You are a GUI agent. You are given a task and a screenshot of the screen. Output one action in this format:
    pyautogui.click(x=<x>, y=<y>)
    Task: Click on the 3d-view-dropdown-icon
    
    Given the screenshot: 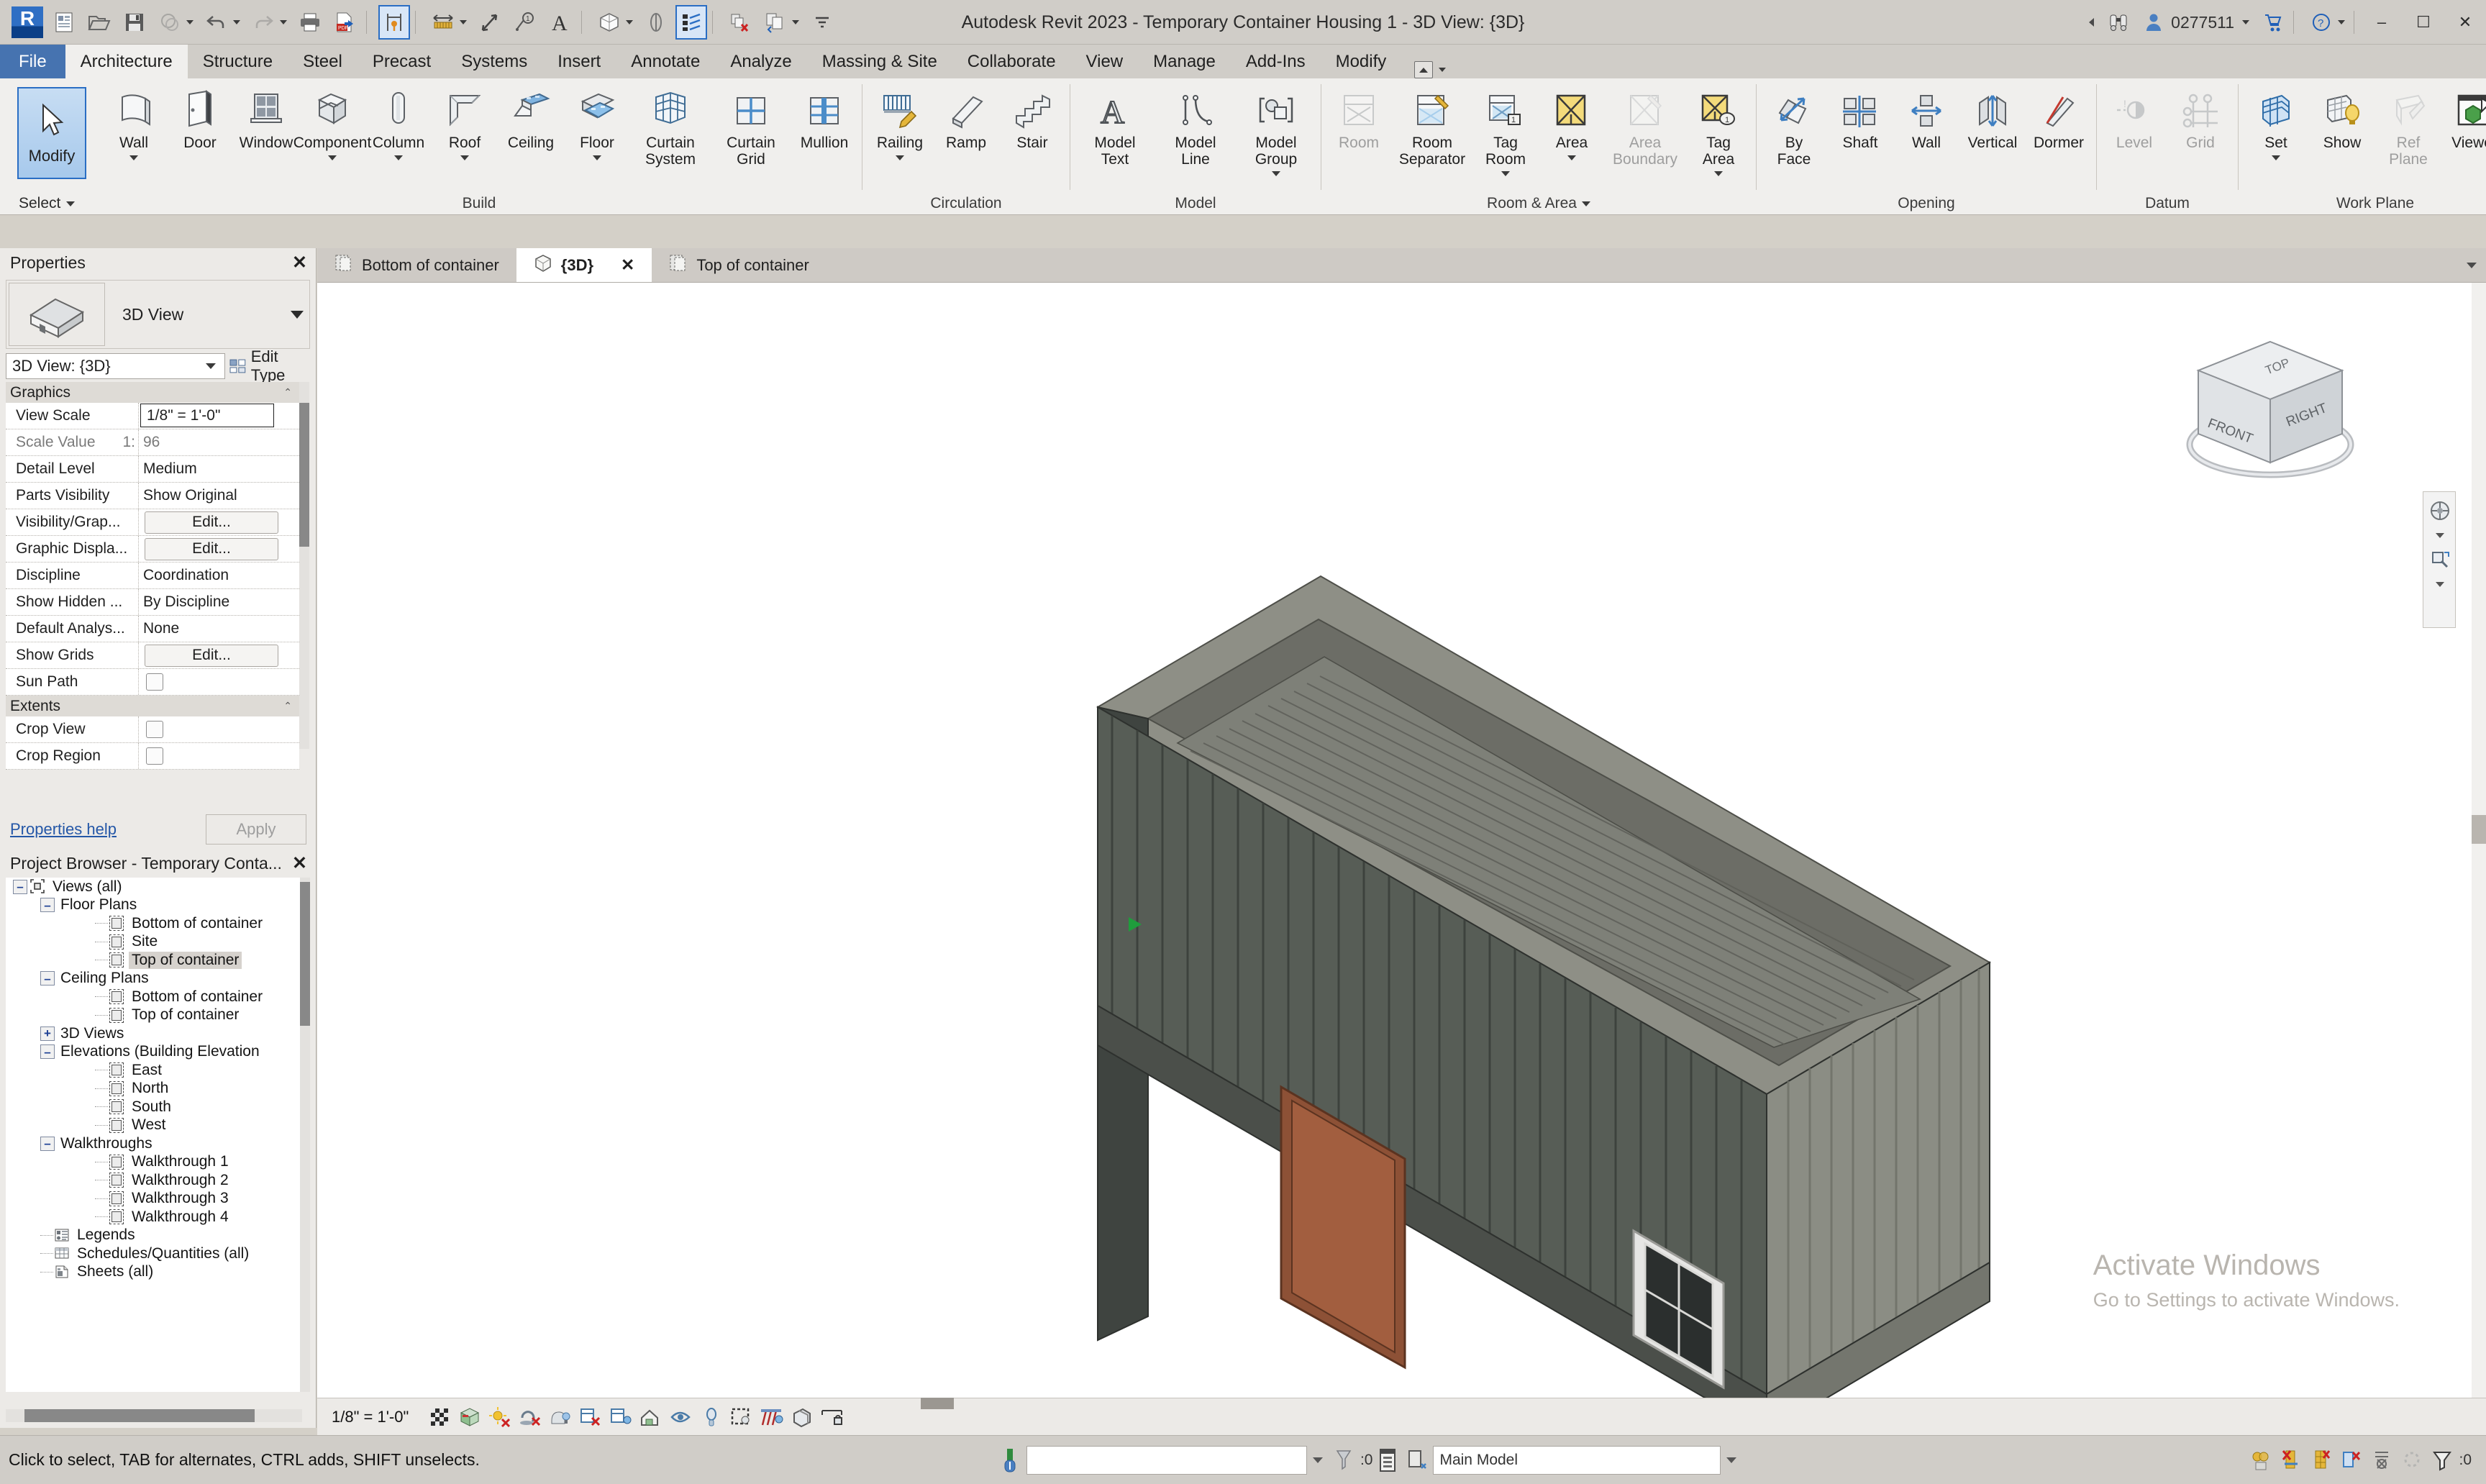 What is the action you would take?
    pyautogui.click(x=629, y=22)
    